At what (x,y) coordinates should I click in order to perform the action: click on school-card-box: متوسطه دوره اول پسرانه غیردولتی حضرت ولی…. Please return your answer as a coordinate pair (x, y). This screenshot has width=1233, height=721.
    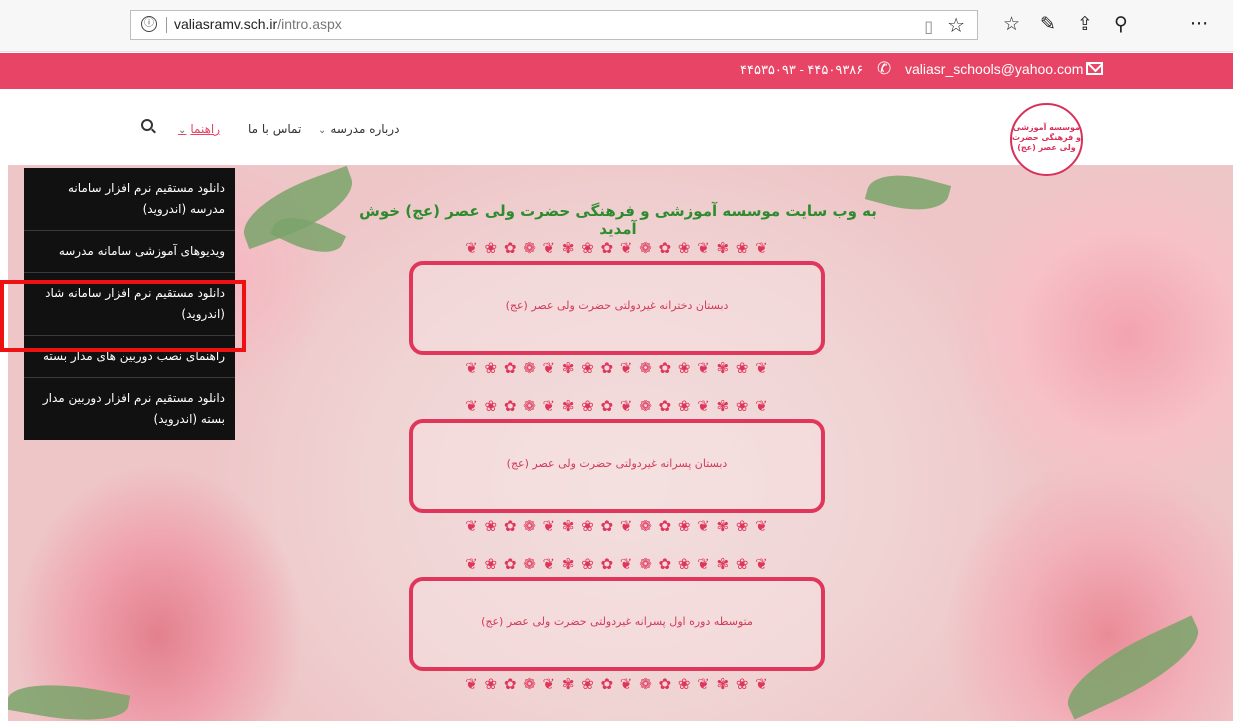
    Looking at the image, I should click on (617, 624).